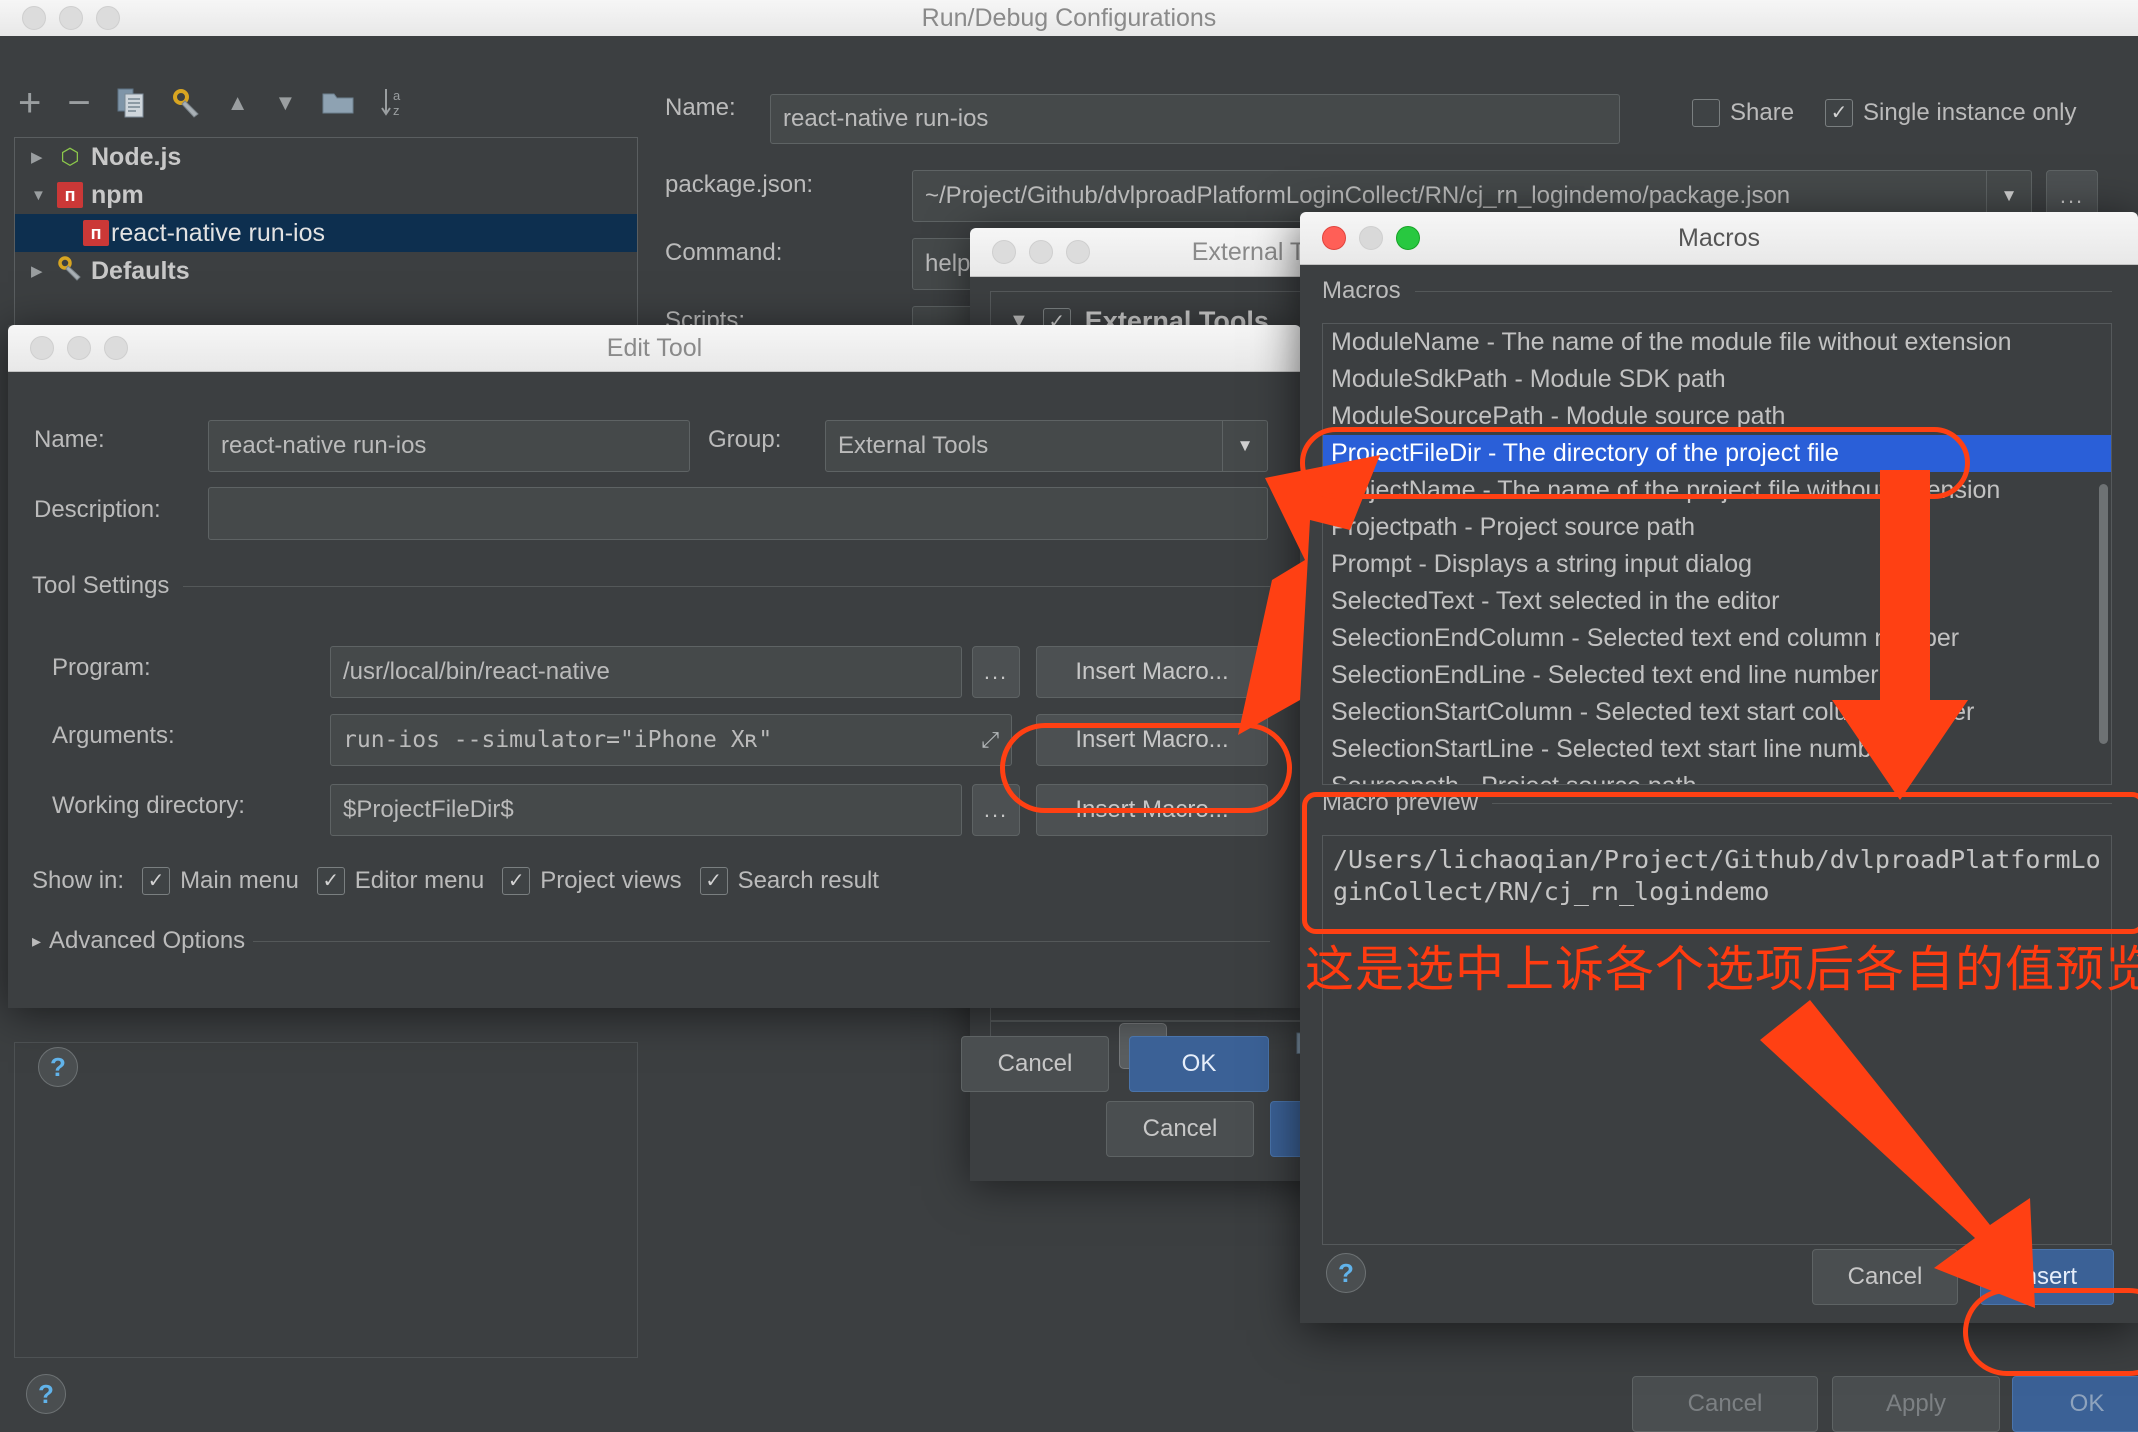 This screenshot has height=1432, width=2138. Describe the element at coordinates (646, 672) in the screenshot. I see `program-input: /usr/local/bin/react-native` at that location.